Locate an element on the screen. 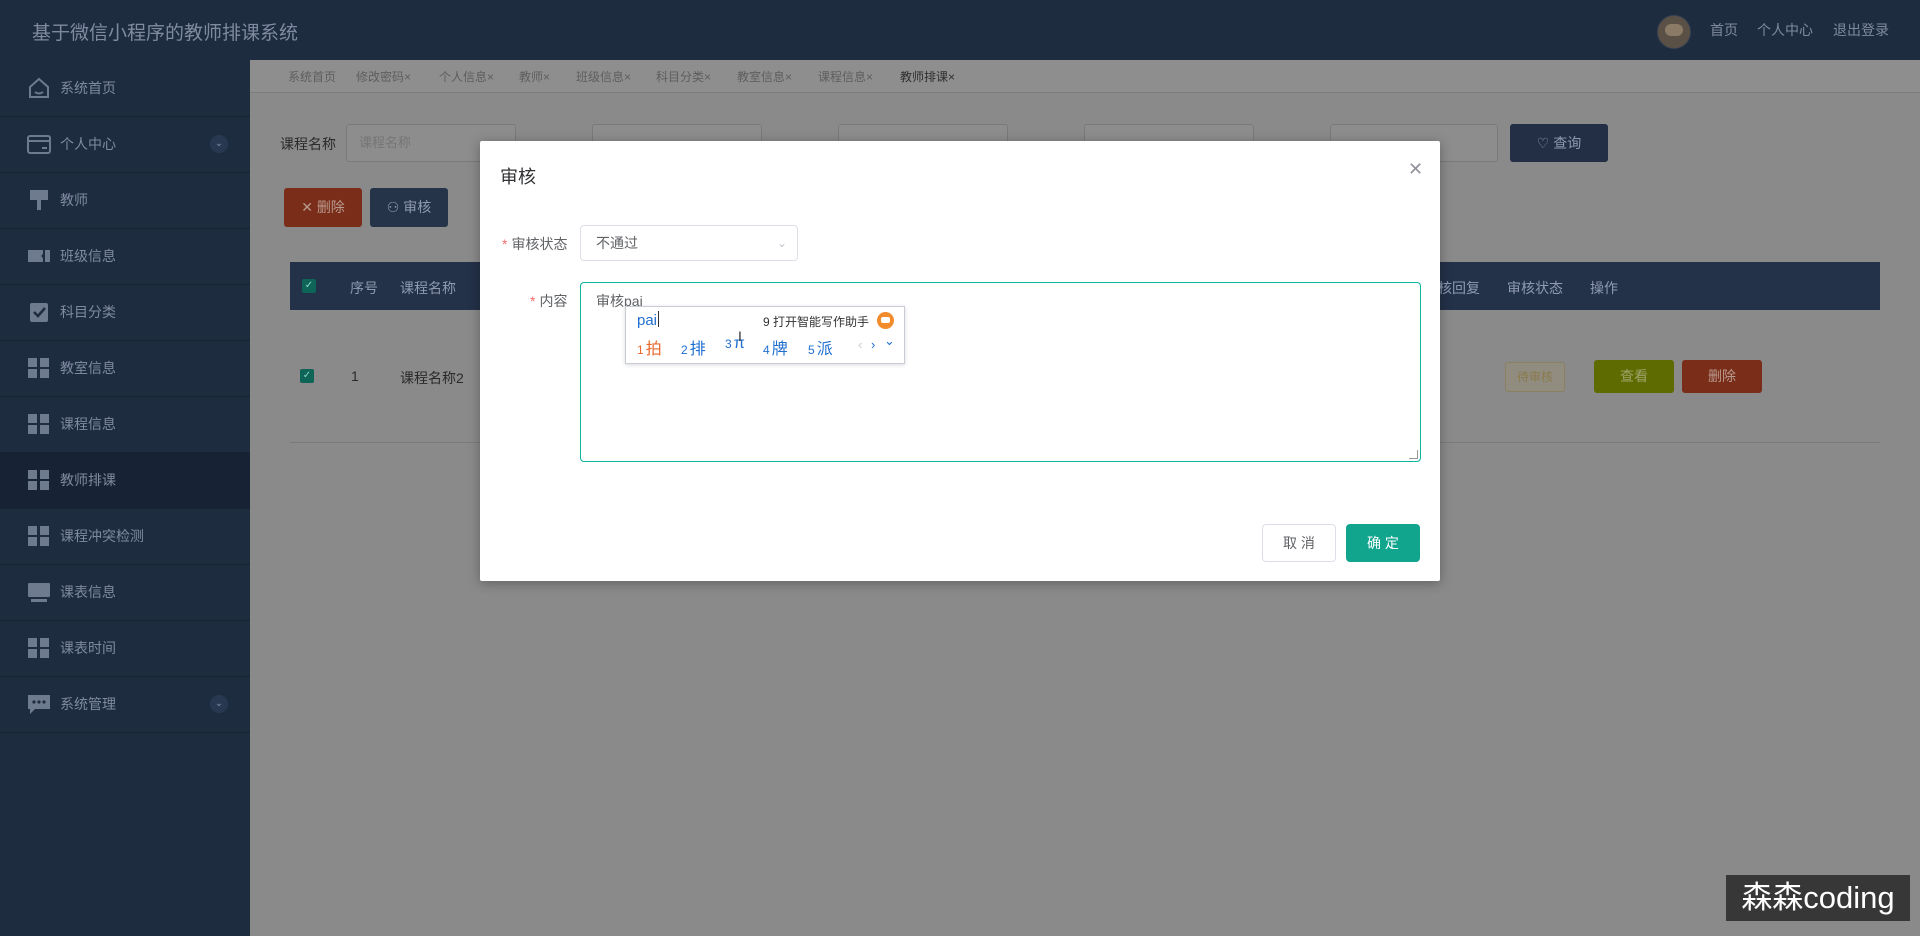  tab-label: 教师排课 is located at coordinates (924, 77).